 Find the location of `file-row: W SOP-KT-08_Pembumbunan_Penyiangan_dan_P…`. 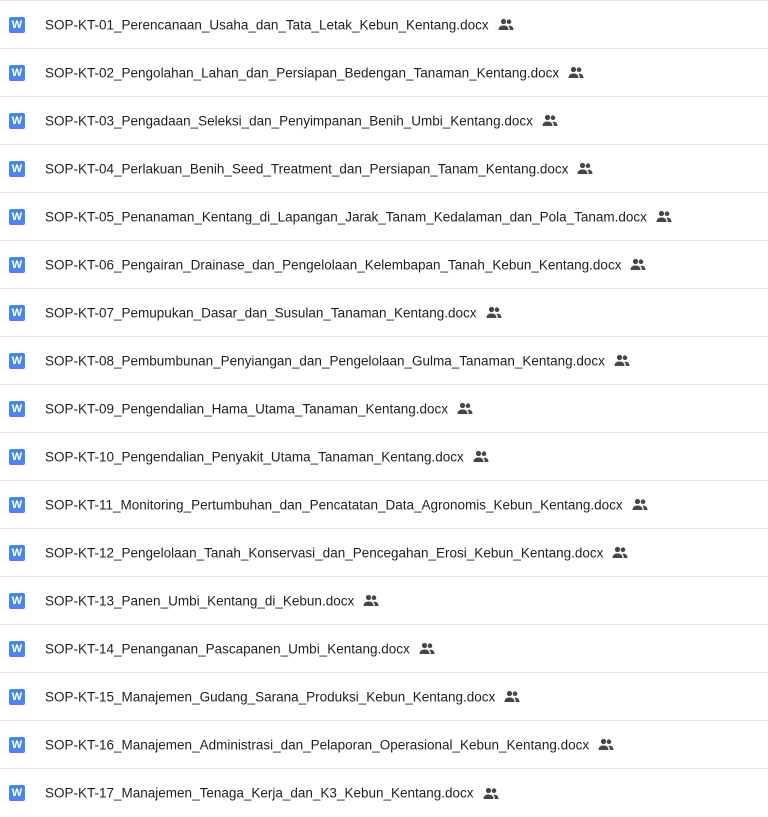

file-row: W SOP-KT-08_Pembumbunan_Penyiangan_dan_P… is located at coordinates (384, 361).